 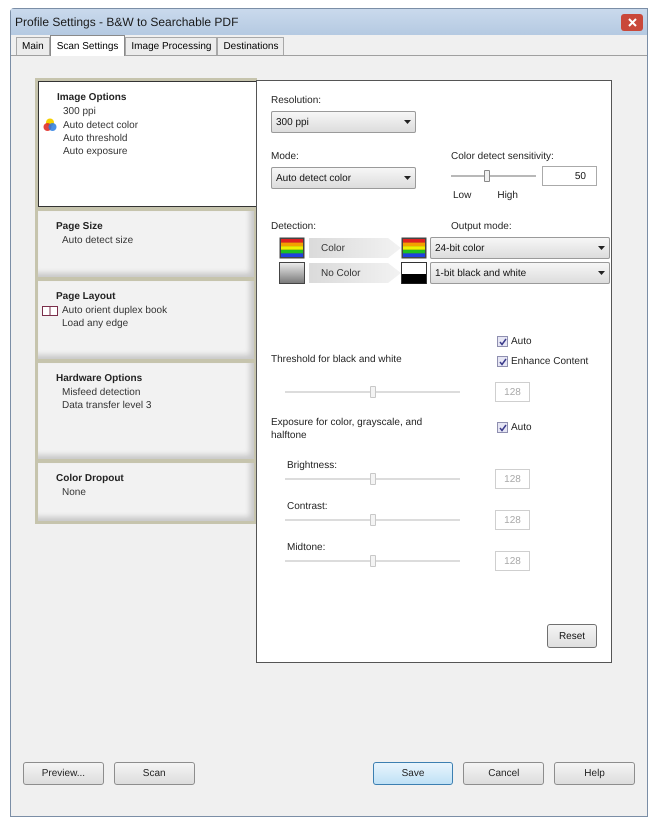 I want to click on item-detail: Auto detect size, so click(x=98, y=240).